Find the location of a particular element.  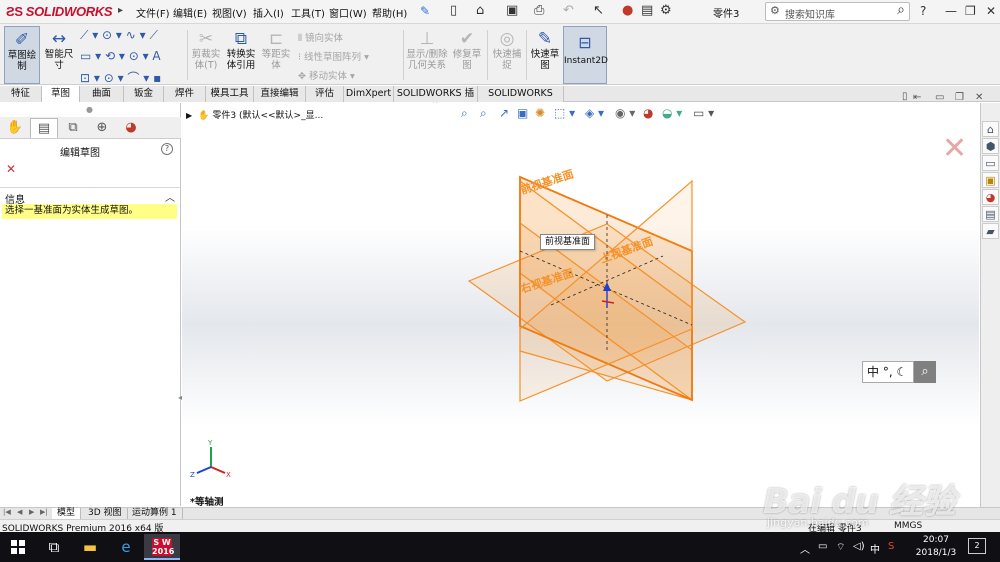

sogou-ime-icon: S is located at coordinates (891, 546).